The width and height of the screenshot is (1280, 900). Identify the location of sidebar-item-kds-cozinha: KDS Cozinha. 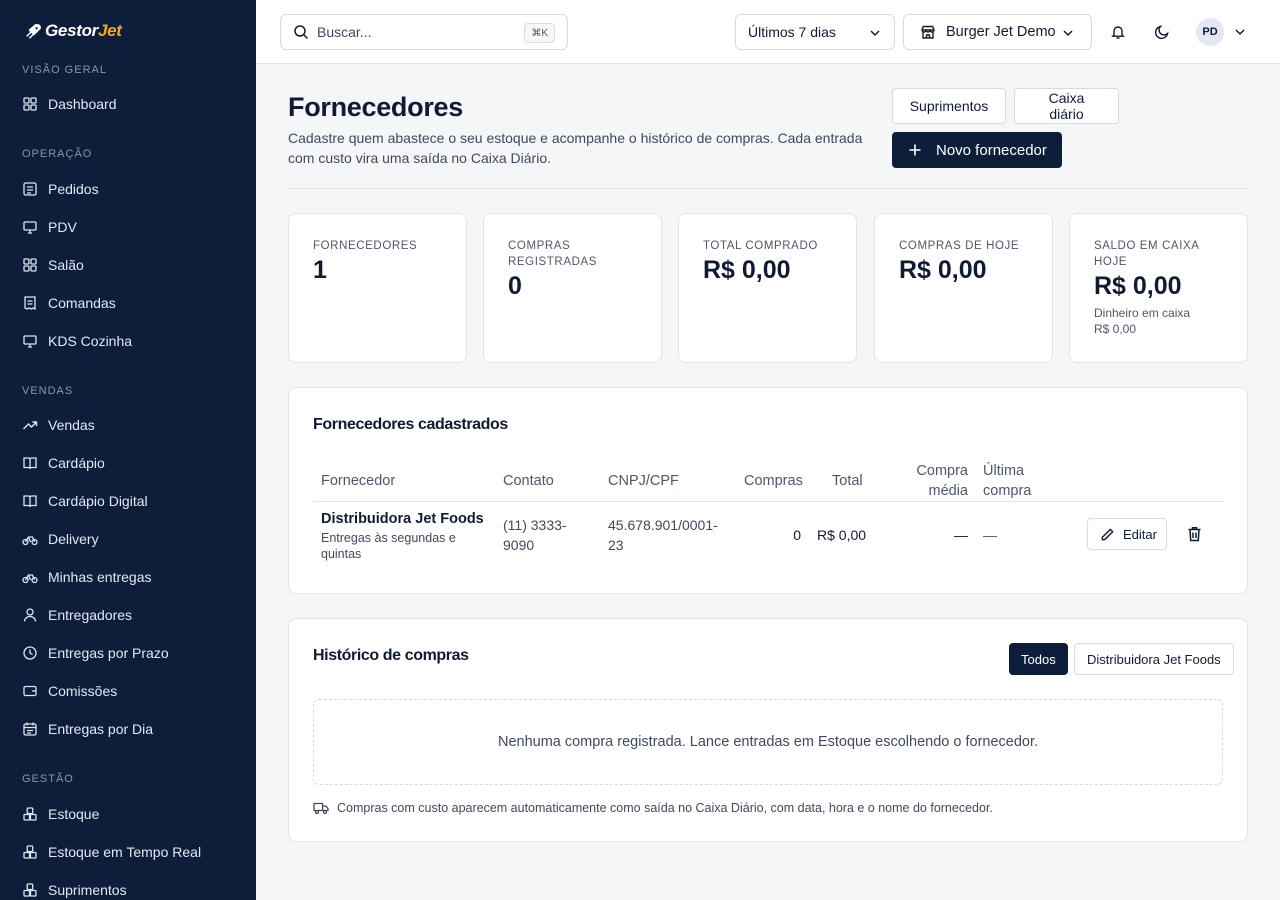
(132, 341).